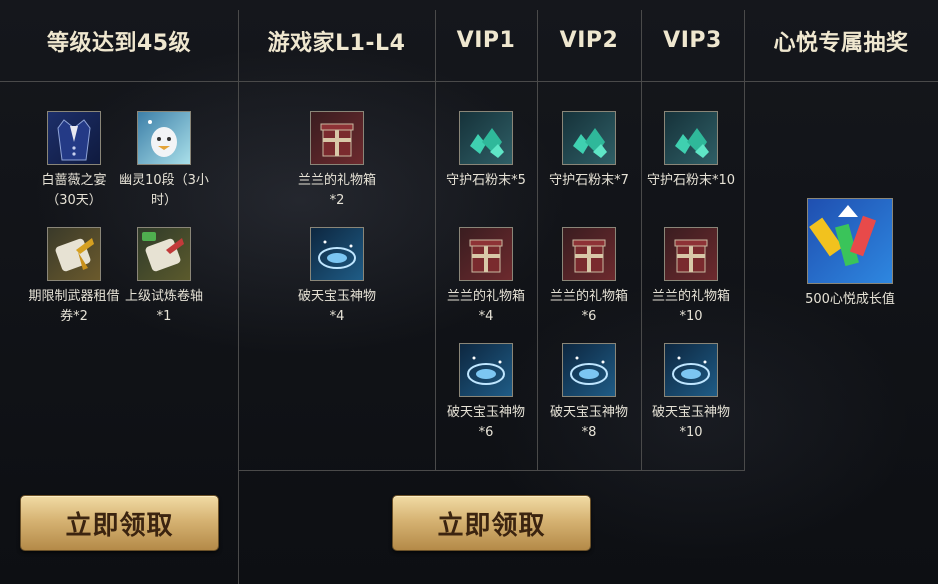 The height and width of the screenshot is (584, 938). Describe the element at coordinates (850, 241) in the screenshot. I see `vip-growth-icon` at that location.